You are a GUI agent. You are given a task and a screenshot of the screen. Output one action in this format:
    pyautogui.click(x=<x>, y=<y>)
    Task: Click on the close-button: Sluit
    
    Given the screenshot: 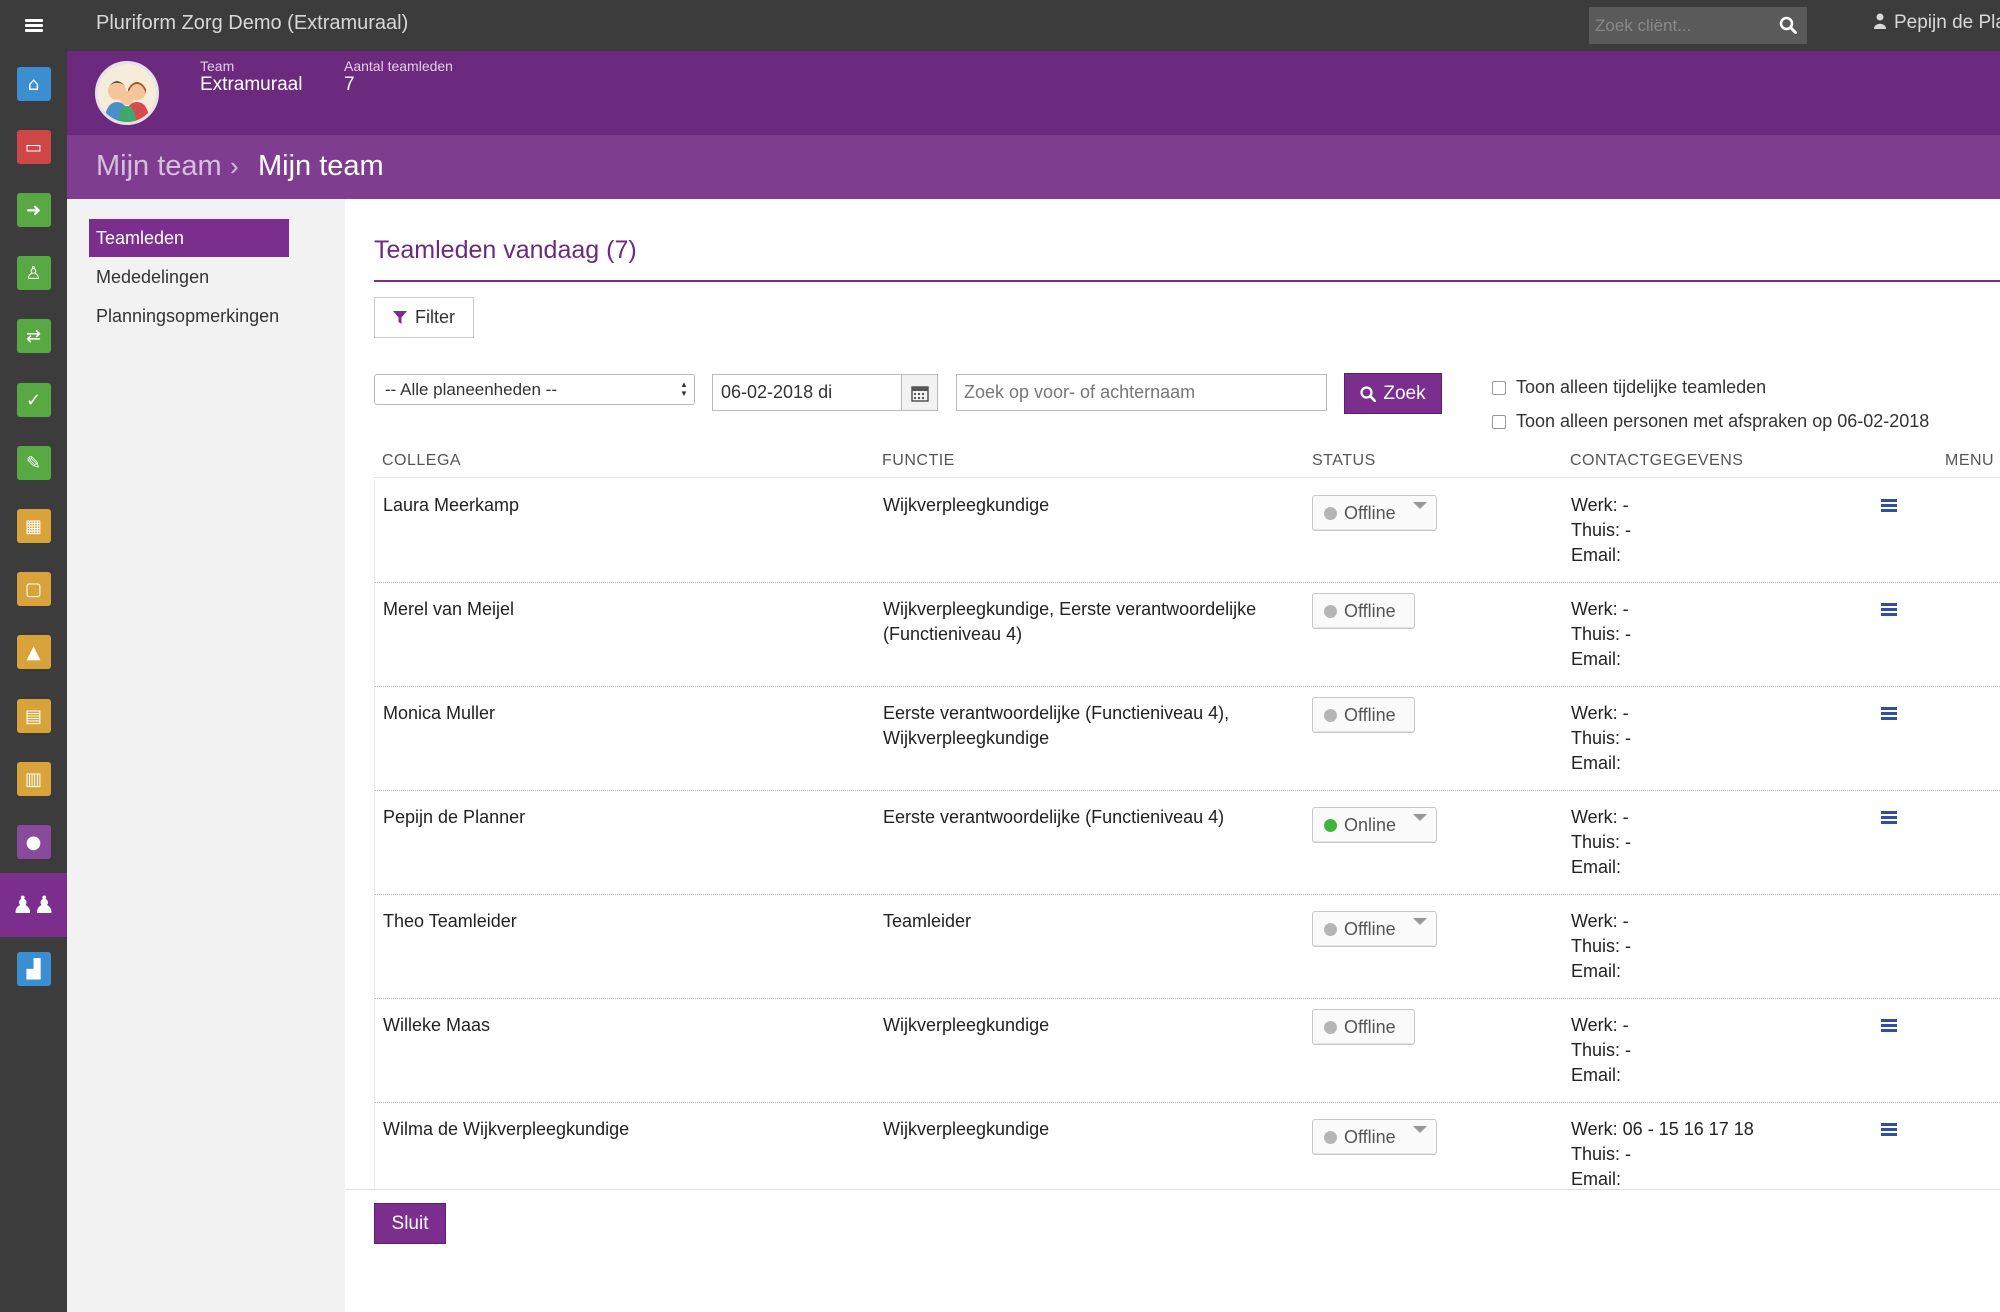 What is the action you would take?
    pyautogui.click(x=410, y=1223)
    